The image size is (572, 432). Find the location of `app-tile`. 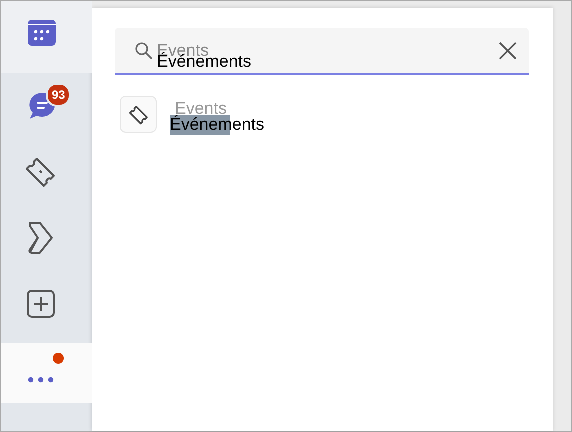

app-tile is located at coordinates (138, 114).